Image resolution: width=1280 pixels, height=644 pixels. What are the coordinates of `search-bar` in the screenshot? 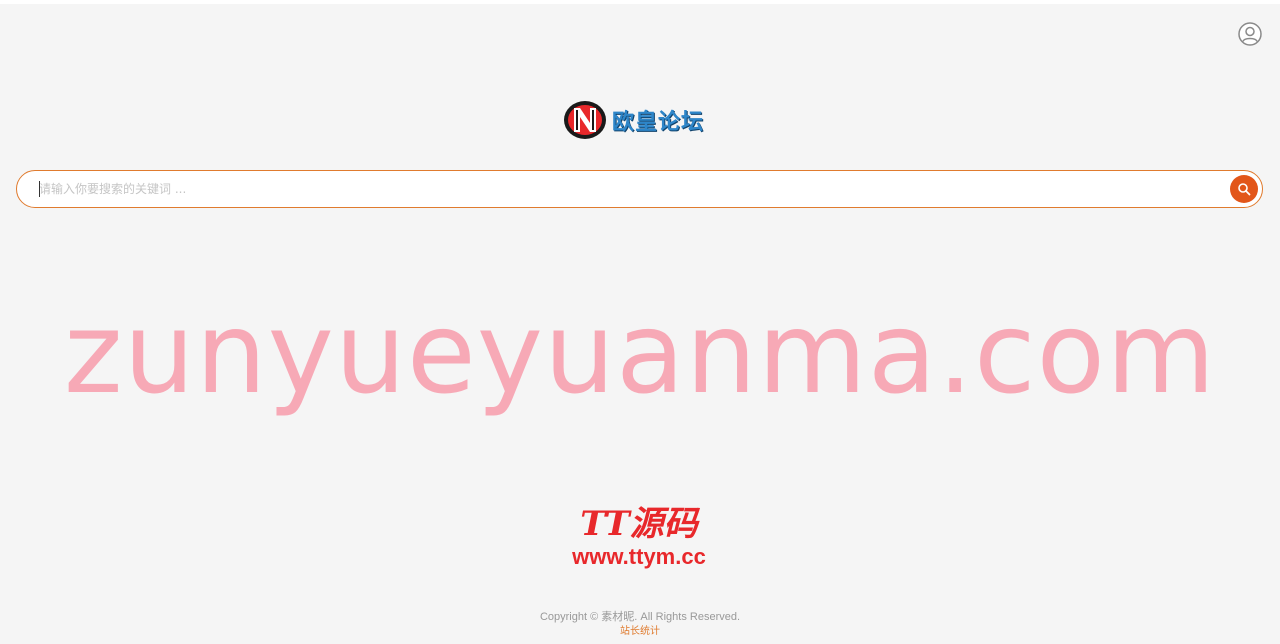 It's located at (639, 189).